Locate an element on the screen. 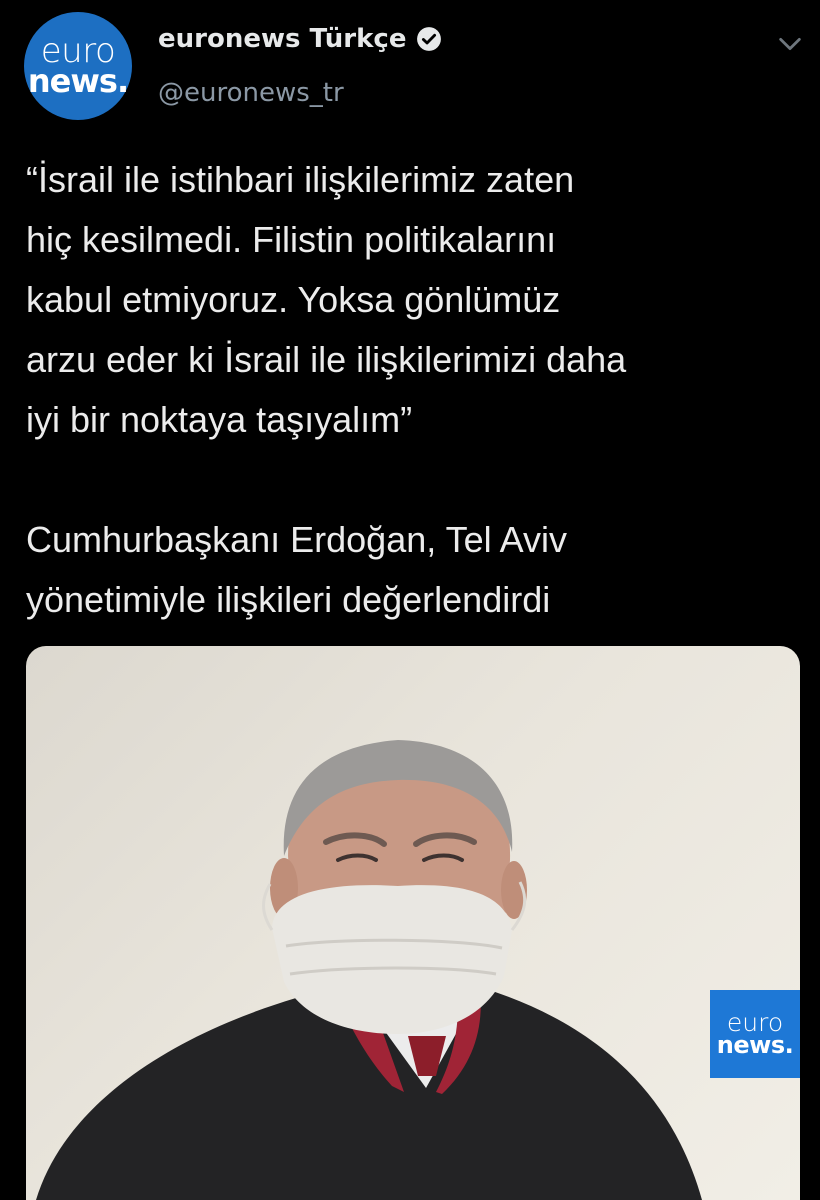  euronews-watermark-logo: euro news. is located at coordinates (755, 1034).